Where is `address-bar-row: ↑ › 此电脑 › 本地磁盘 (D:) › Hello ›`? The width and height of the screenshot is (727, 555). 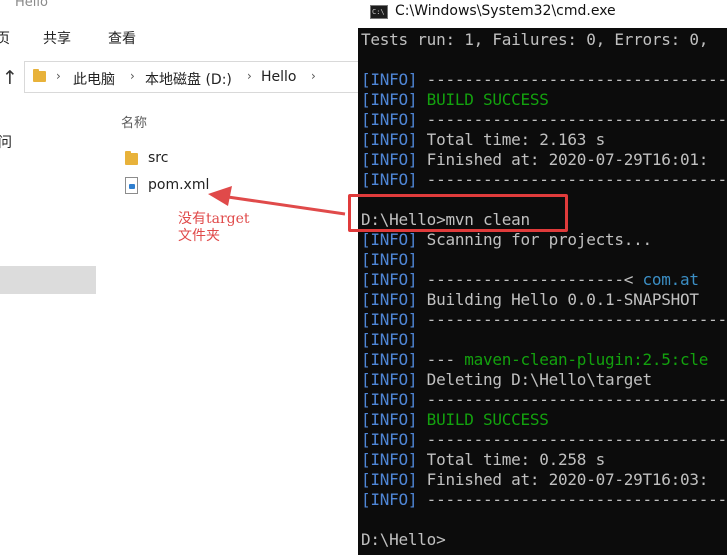
address-bar-row: ↑ › 此电脑 › 本地磁盘 (D:) › Hello › is located at coordinates (179, 77).